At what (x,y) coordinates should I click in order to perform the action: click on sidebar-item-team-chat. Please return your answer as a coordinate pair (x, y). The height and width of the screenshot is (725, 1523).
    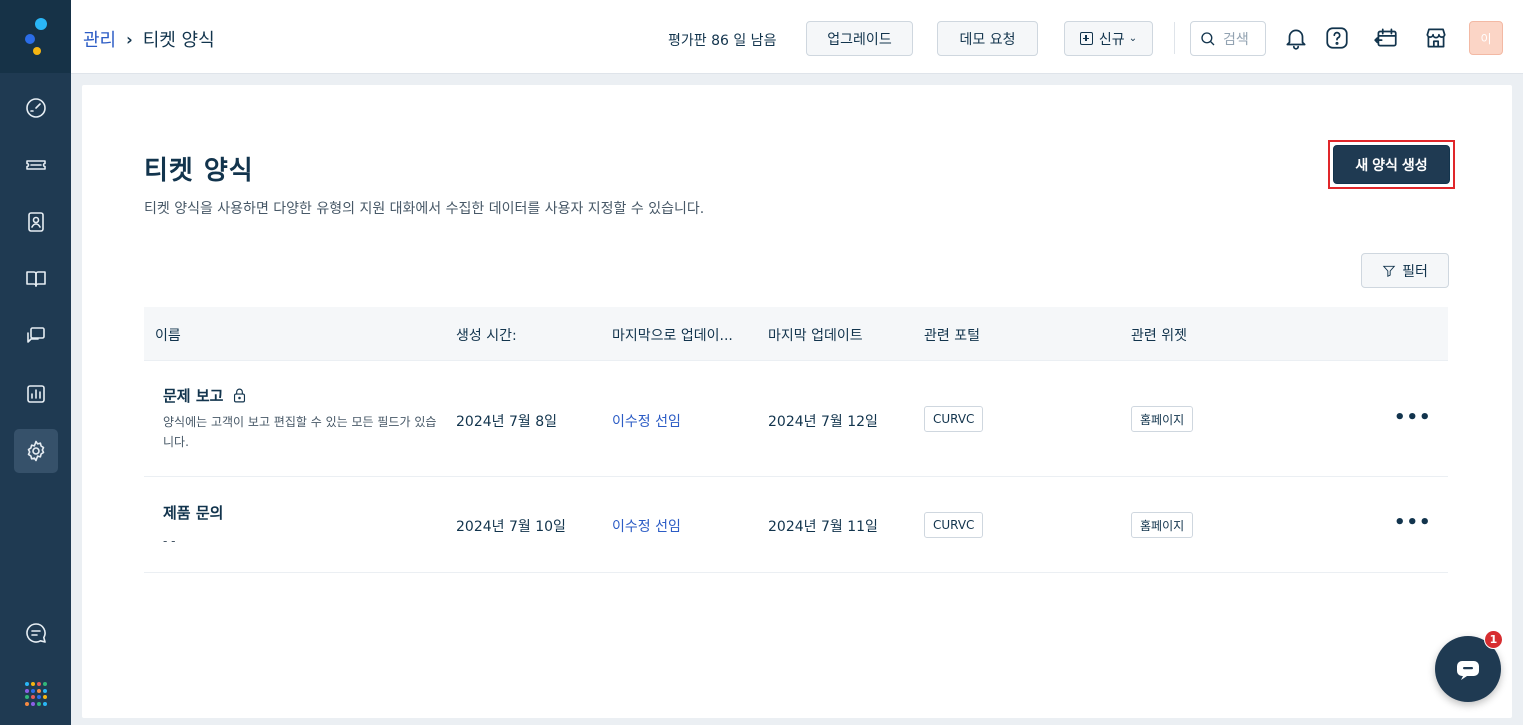
    Looking at the image, I should click on (36, 633).